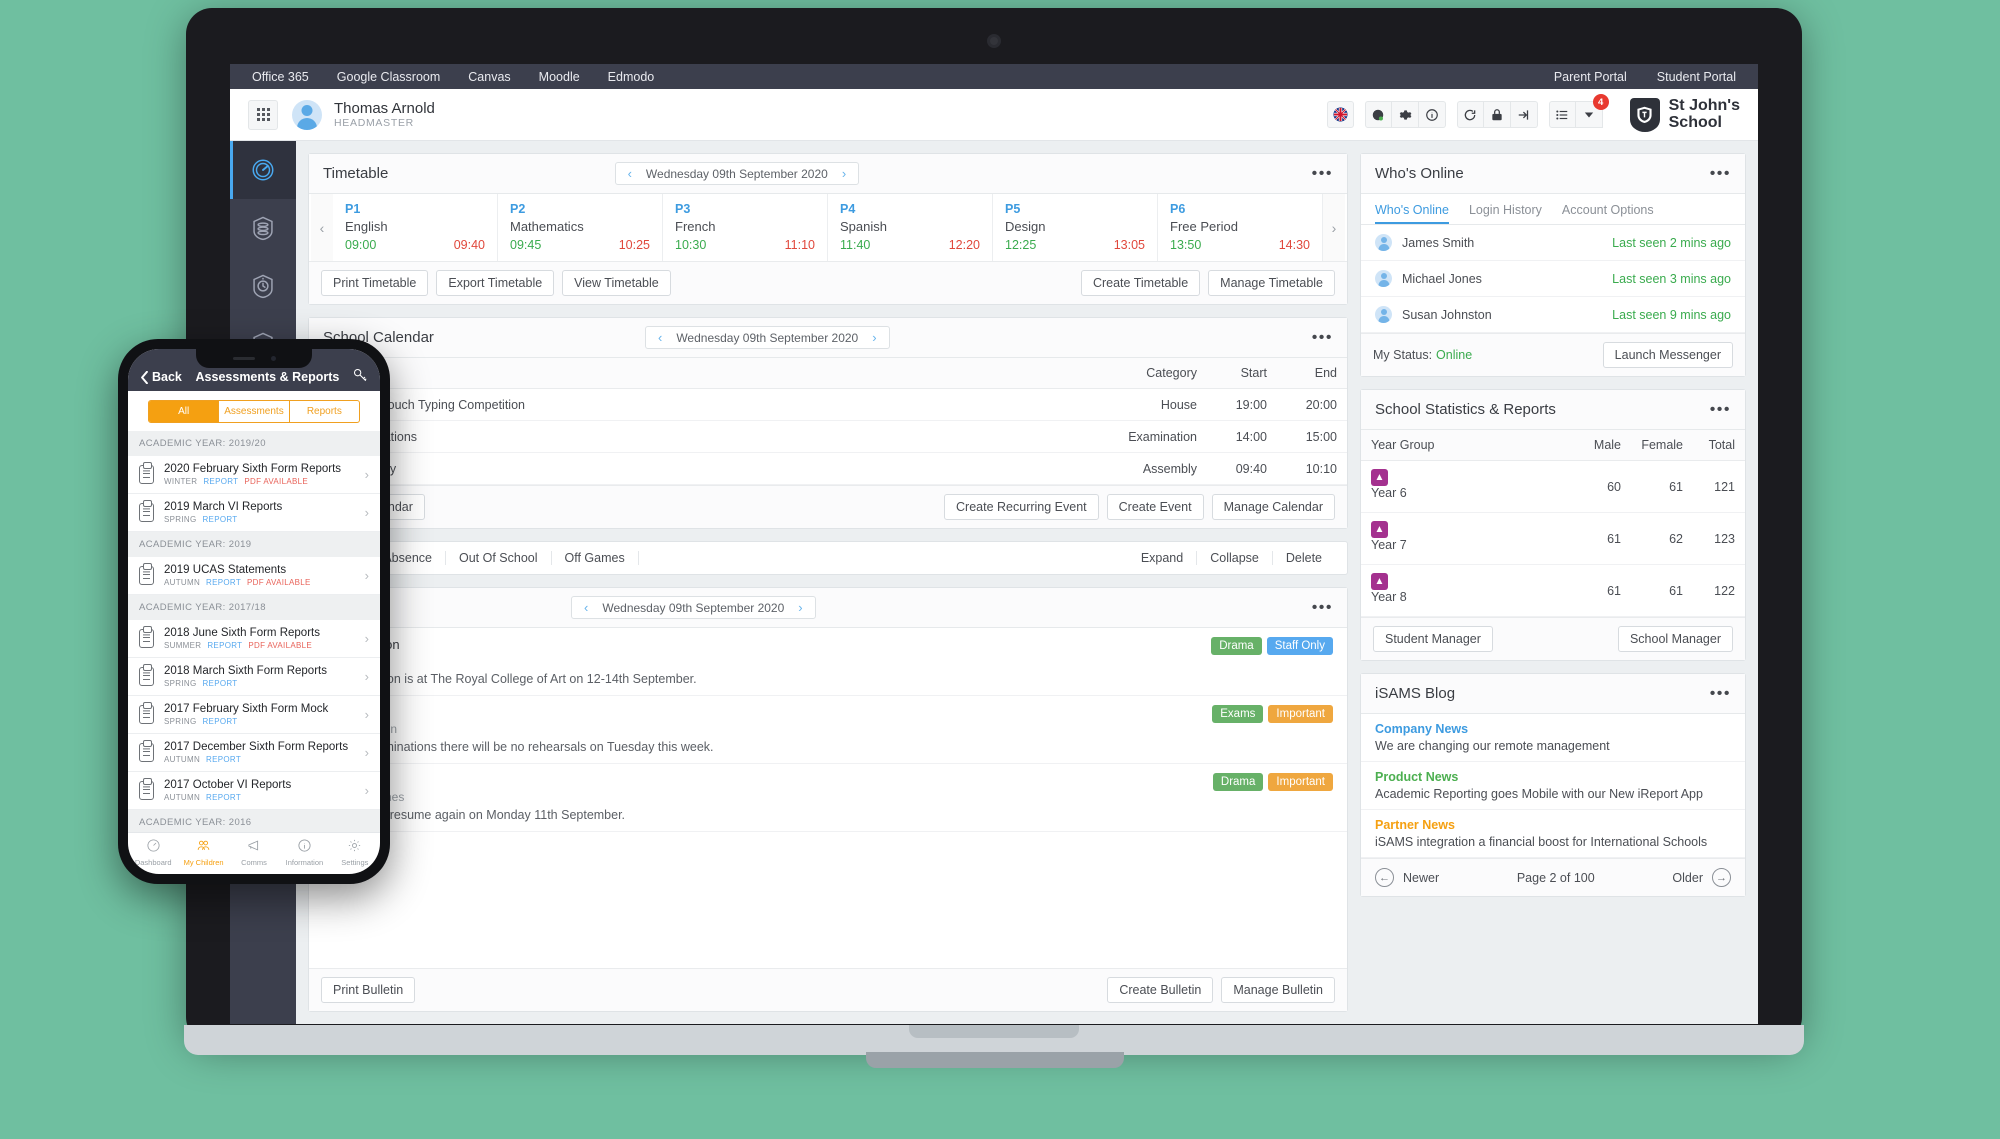 This screenshot has height=1139, width=2000. Describe the element at coordinates (1405, 114) in the screenshot. I see `gear-icon` at that location.